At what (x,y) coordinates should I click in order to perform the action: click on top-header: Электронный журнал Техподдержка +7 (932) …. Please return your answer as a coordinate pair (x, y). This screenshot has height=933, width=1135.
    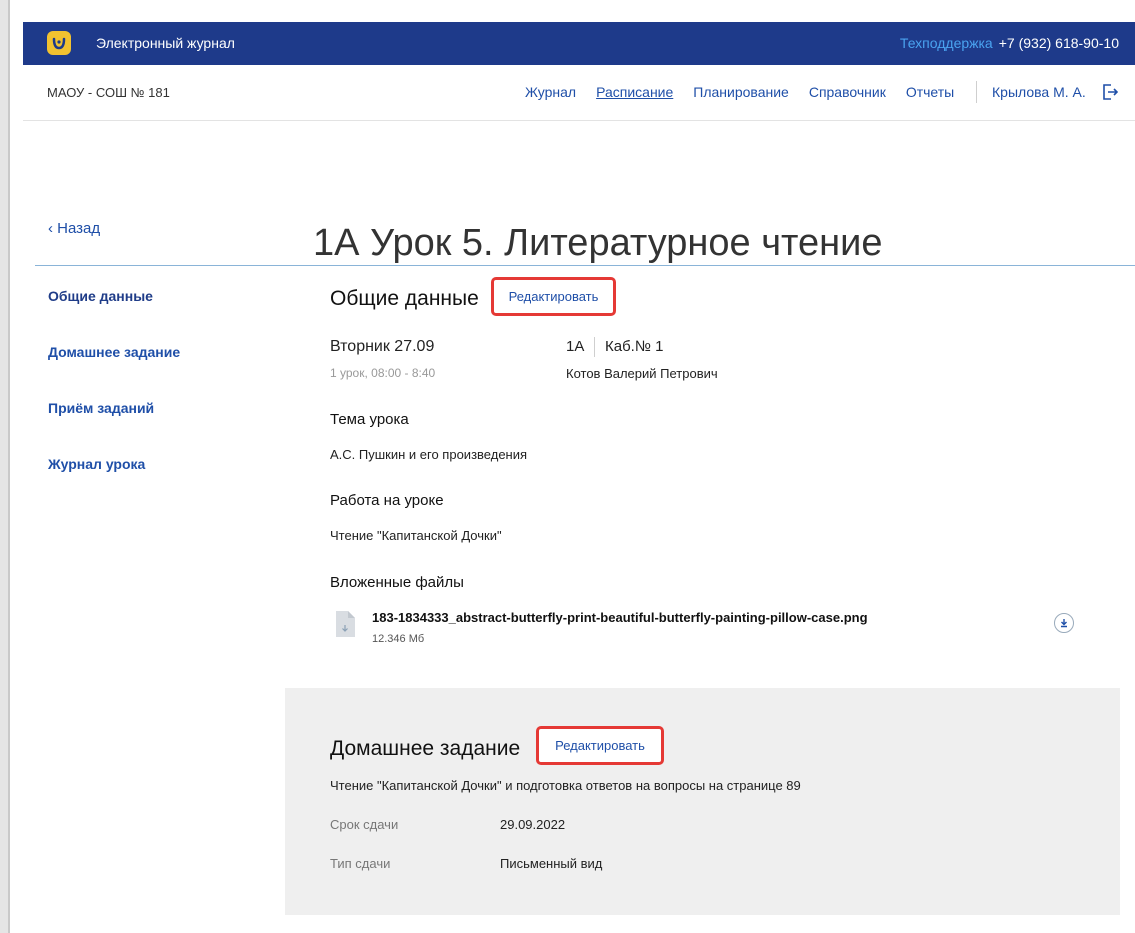
    Looking at the image, I should click on (579, 43).